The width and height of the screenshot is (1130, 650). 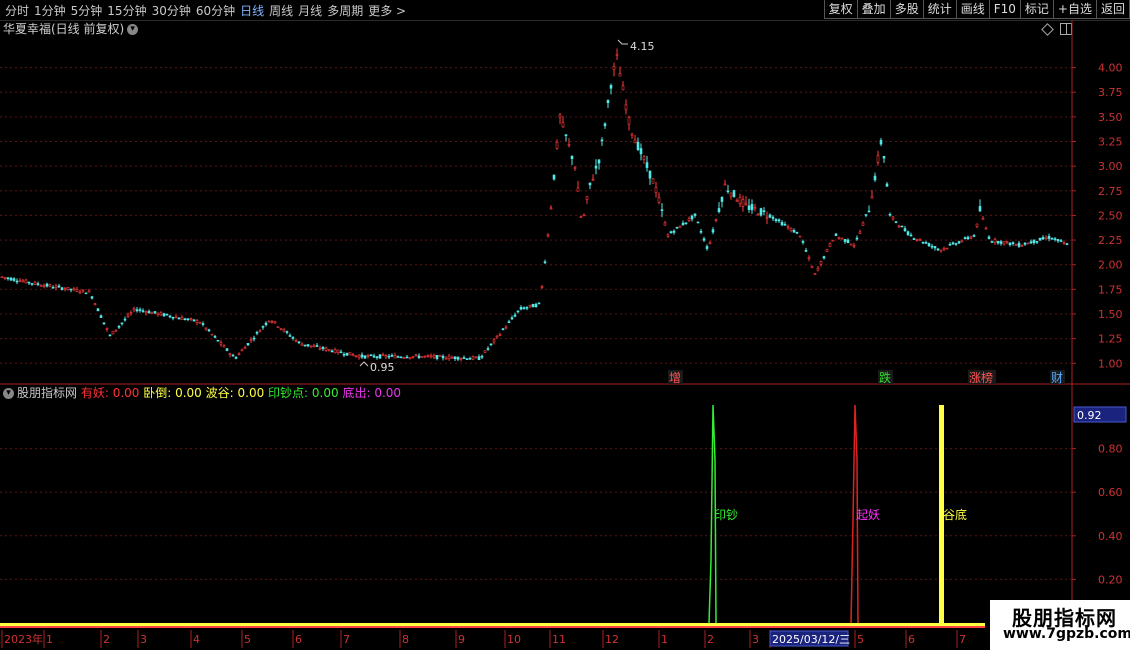 I want to click on time-label: 6, so click(x=911, y=639).